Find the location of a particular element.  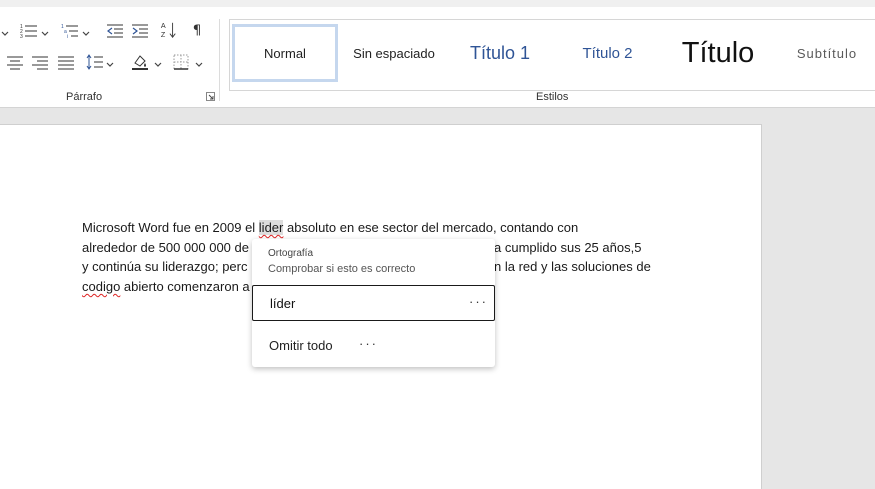

document-line-3-tail: n la red y las soluciones de is located at coordinates (572, 266).